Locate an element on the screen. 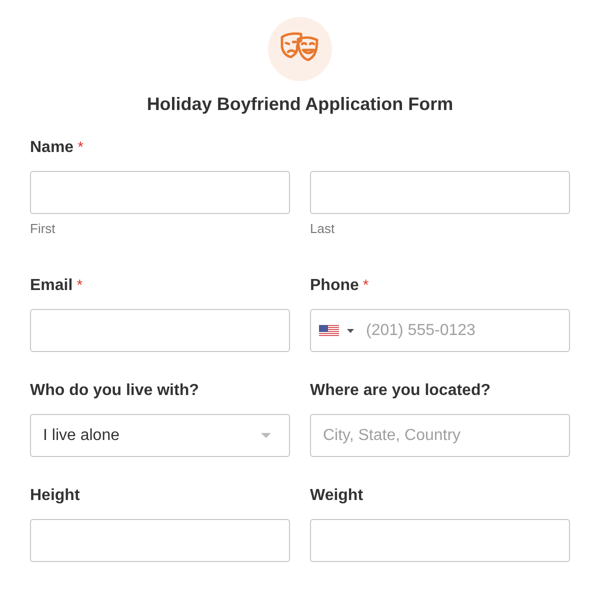 This screenshot has width=600, height=600. field-label: Where are you located? is located at coordinates (400, 391).